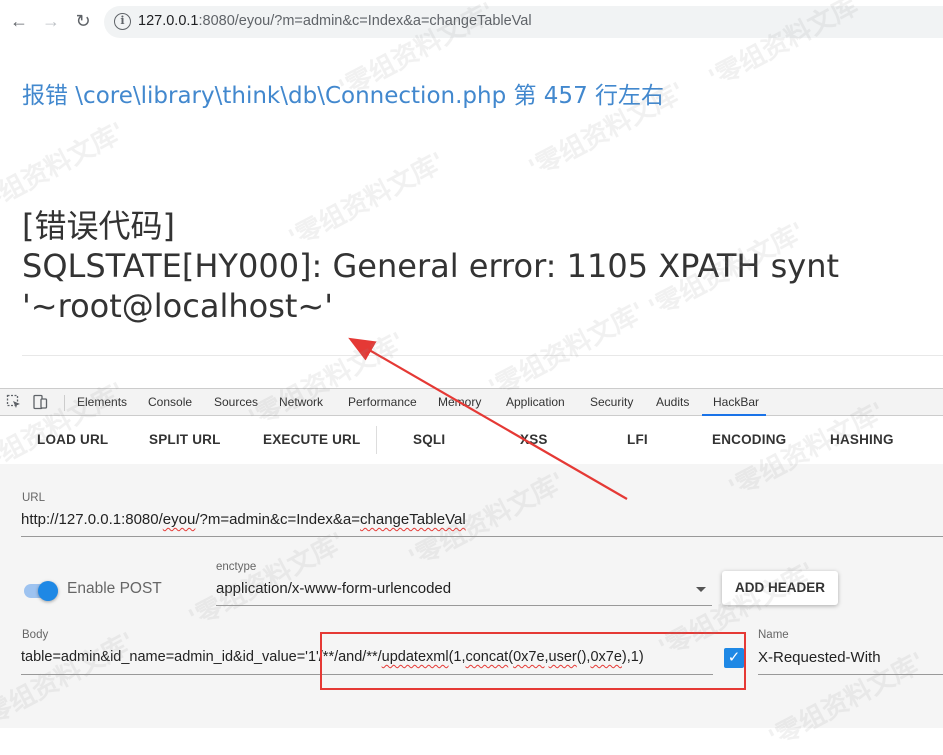  What do you see at coordinates (51, 21) in the screenshot?
I see `forward-arrow-icon: →` at bounding box center [51, 21].